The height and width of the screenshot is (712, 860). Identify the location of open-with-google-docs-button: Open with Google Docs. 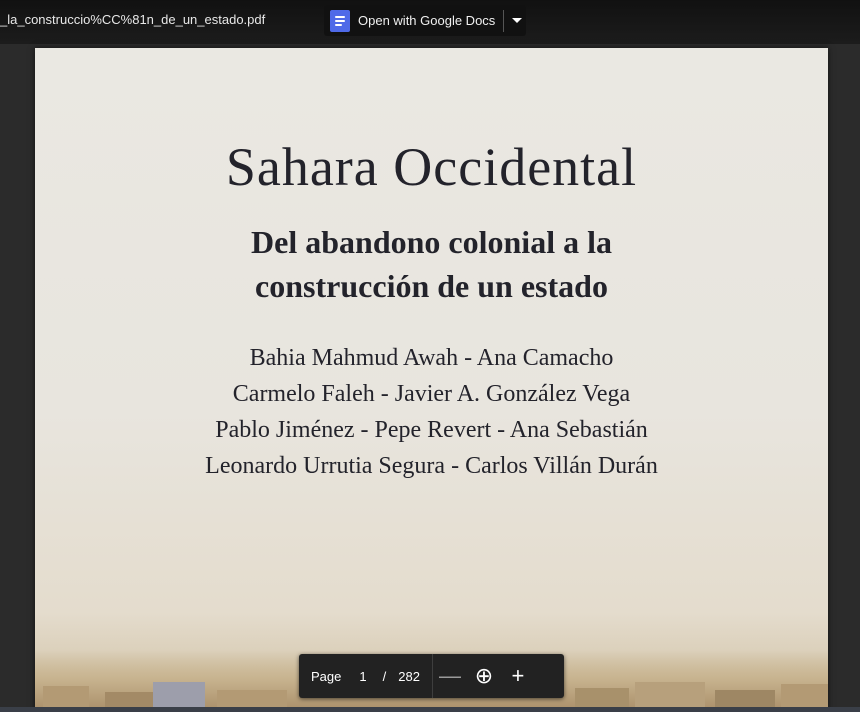
(425, 20).